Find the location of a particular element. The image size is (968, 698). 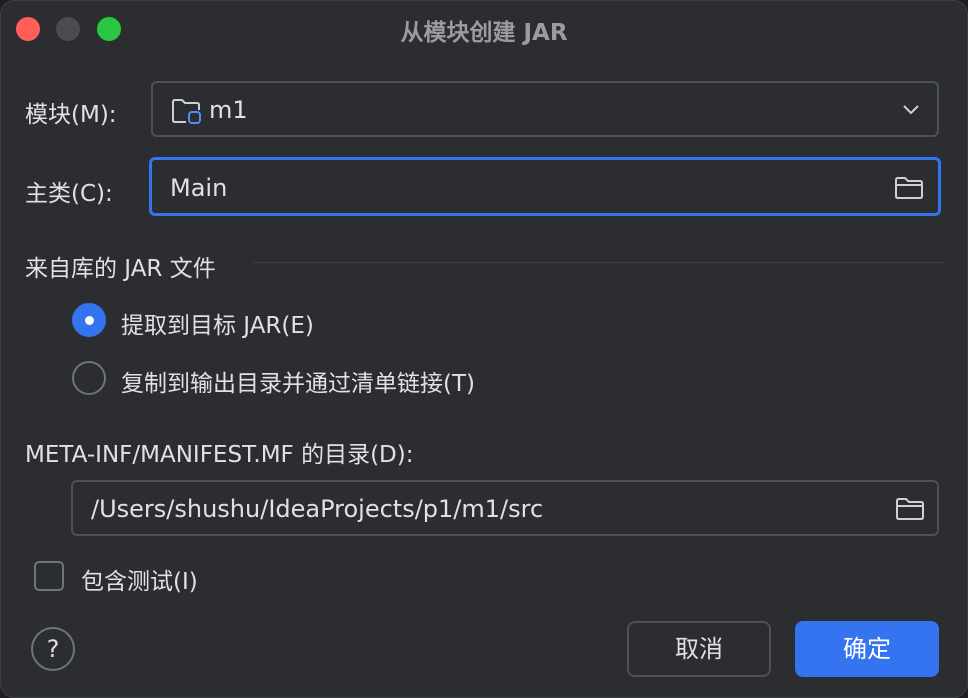

manifest-dir-input: /Users/shushu/IdeaProjects/p1/m1/src is located at coordinates (505, 508).